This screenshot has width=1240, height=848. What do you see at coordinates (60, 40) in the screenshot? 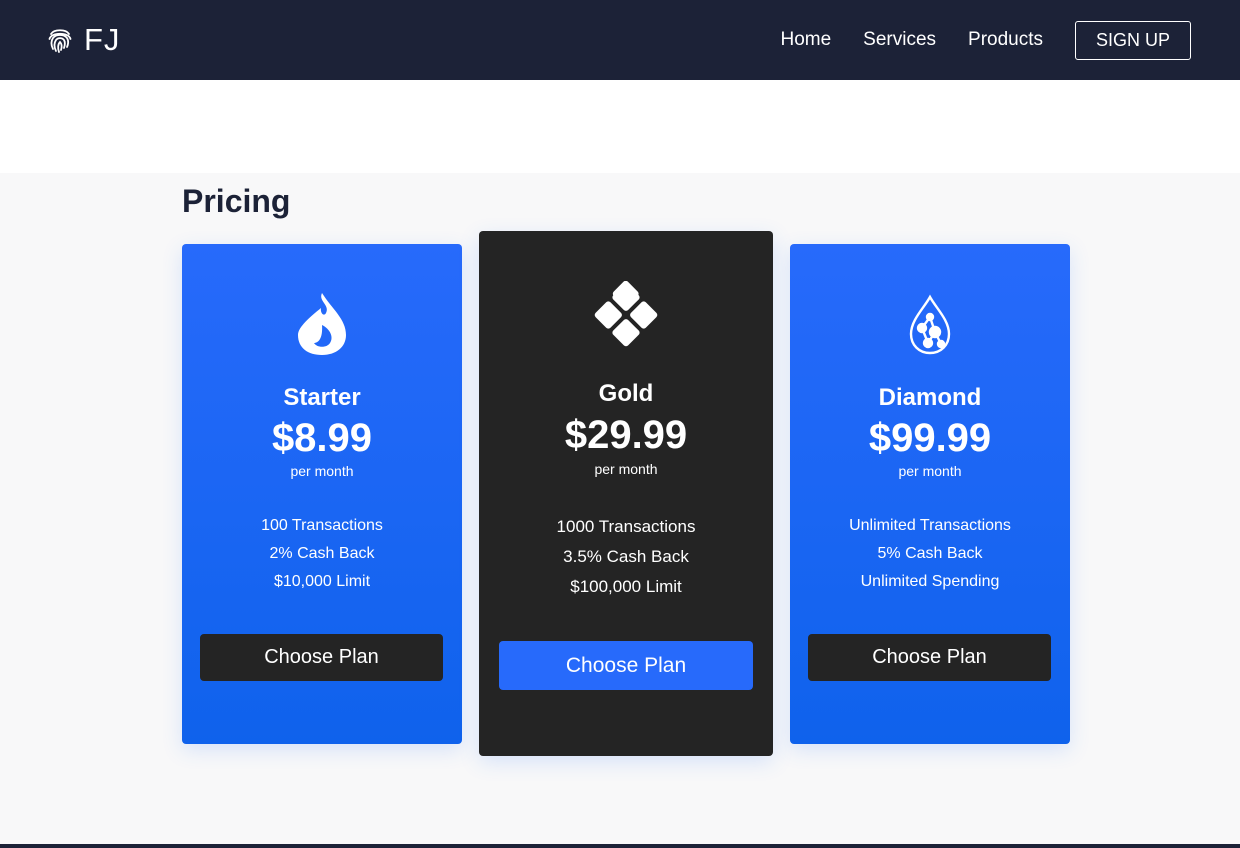
I see `fingerprint-icon` at bounding box center [60, 40].